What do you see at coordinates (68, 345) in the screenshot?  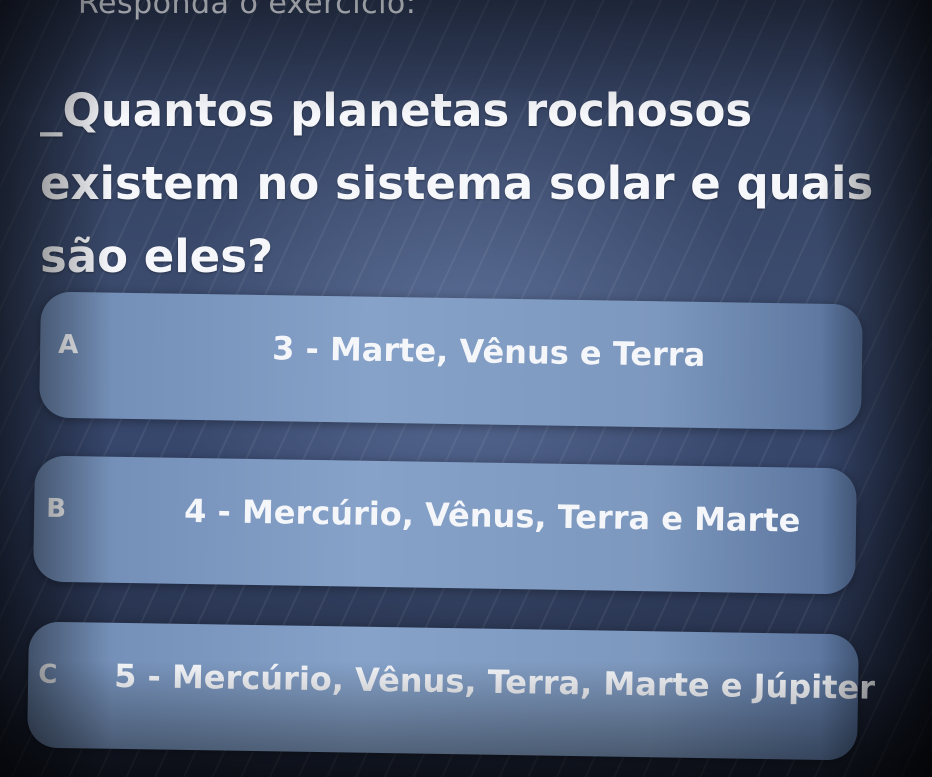 I see `option-a-letter: A` at bounding box center [68, 345].